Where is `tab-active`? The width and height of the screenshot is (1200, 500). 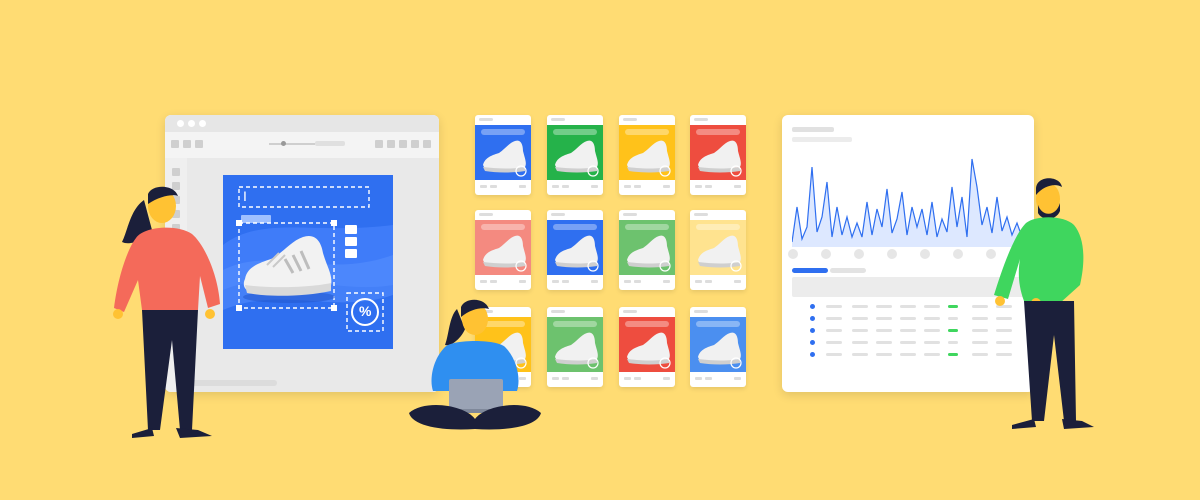 tab-active is located at coordinates (810, 270).